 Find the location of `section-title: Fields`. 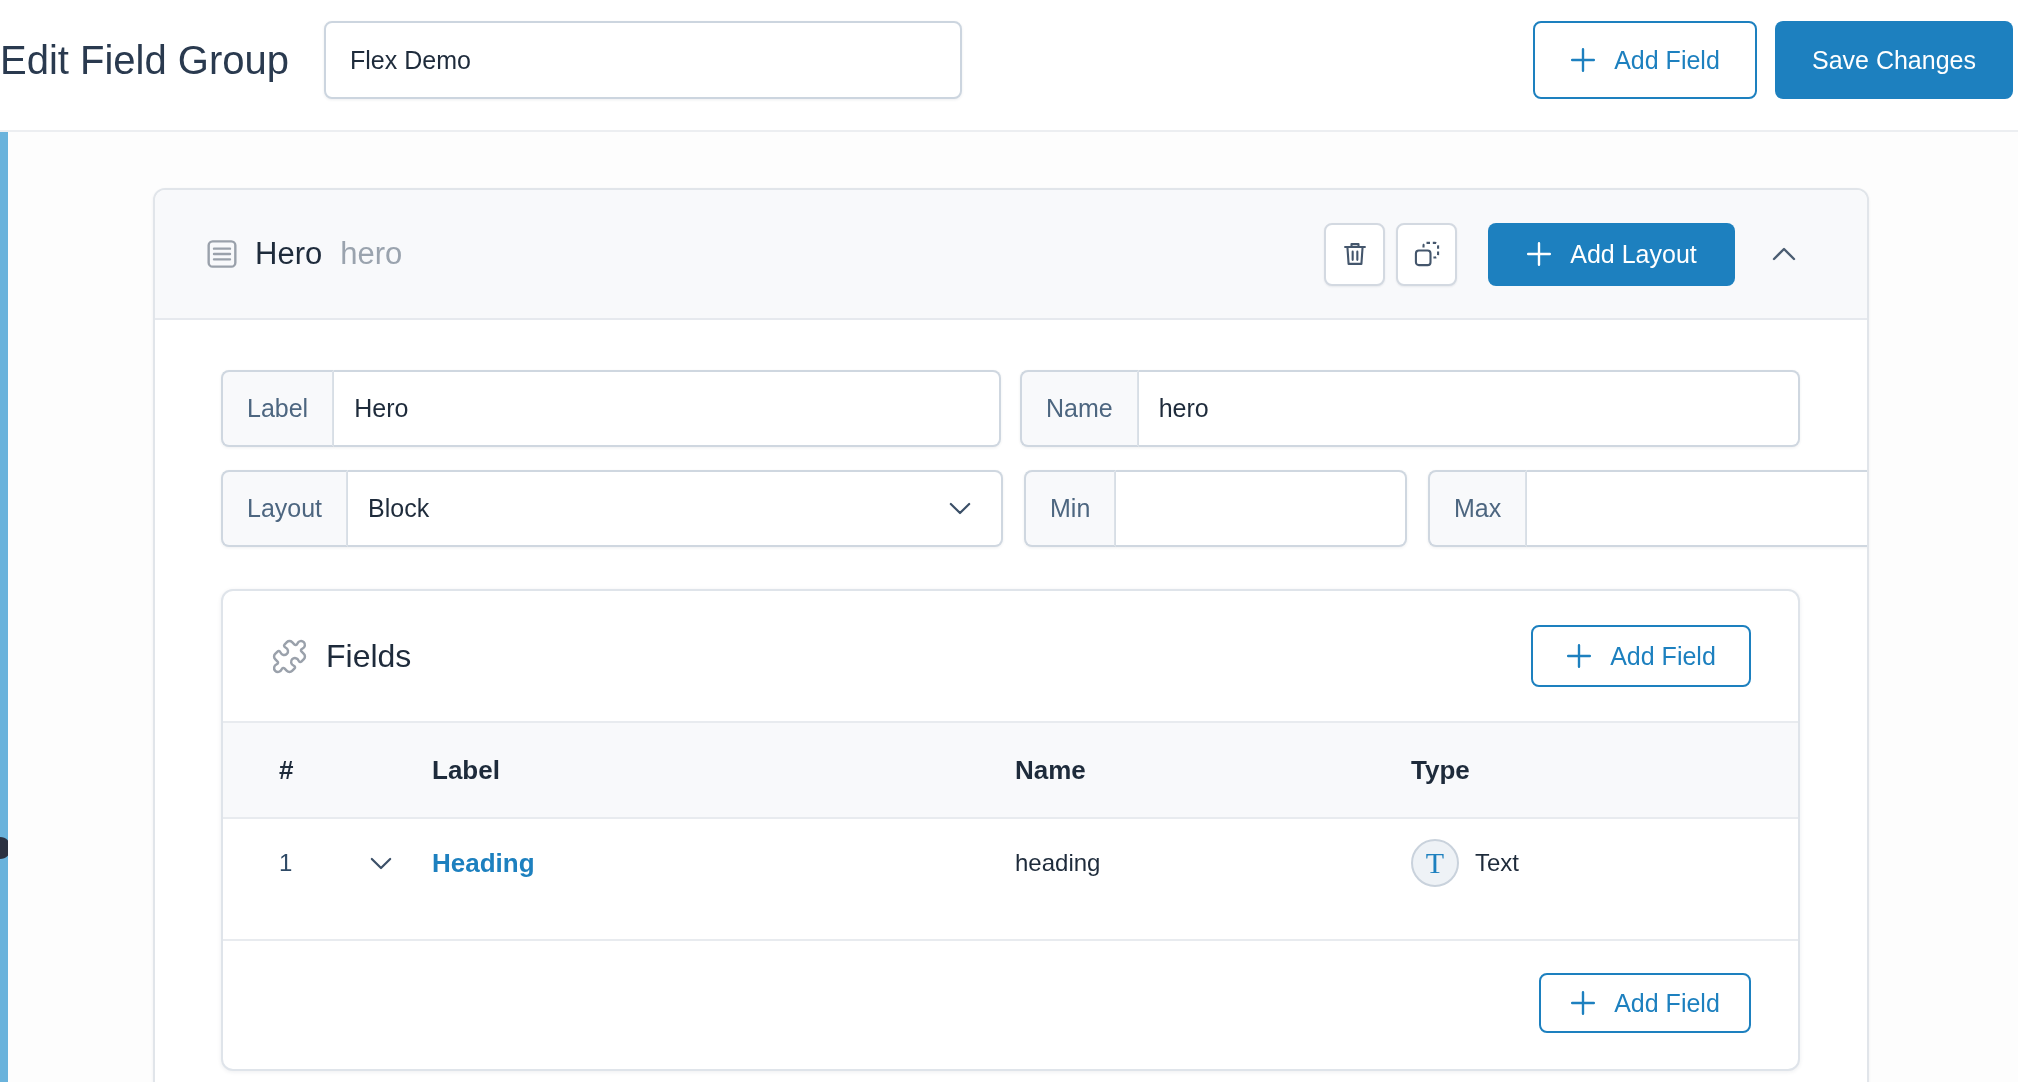

section-title: Fields is located at coordinates (369, 656).